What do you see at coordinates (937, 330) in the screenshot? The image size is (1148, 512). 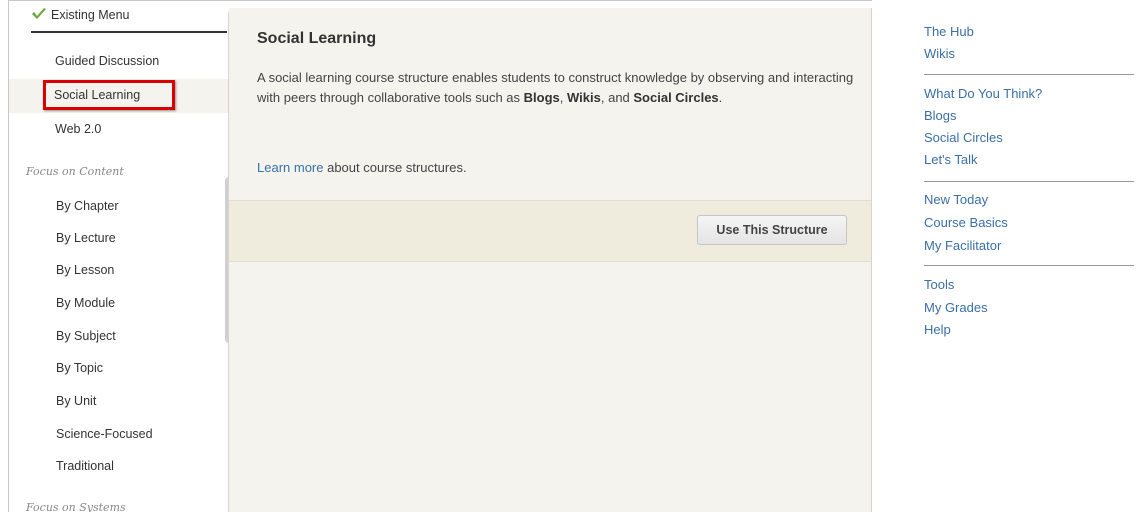 I see `preview-link-help: Help` at bounding box center [937, 330].